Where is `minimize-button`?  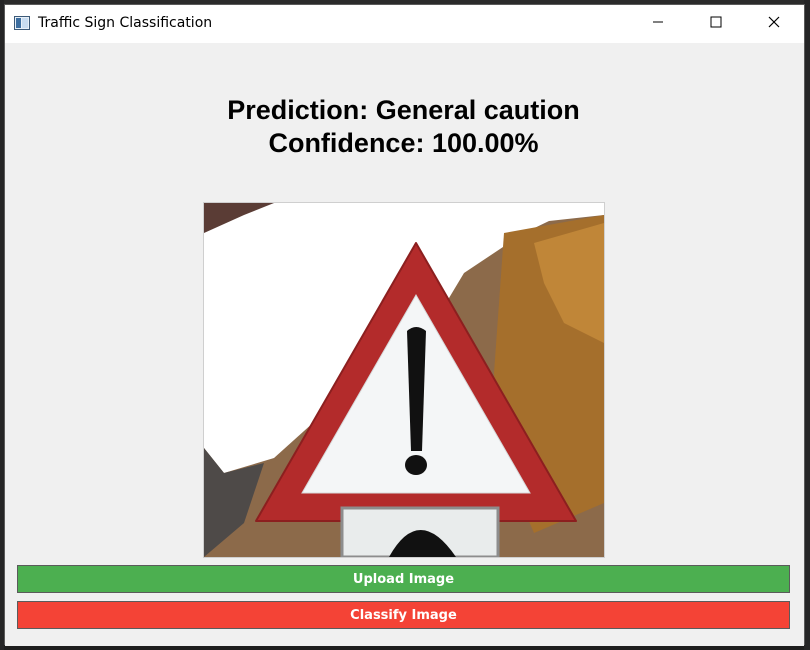 minimize-button is located at coordinates (658, 24).